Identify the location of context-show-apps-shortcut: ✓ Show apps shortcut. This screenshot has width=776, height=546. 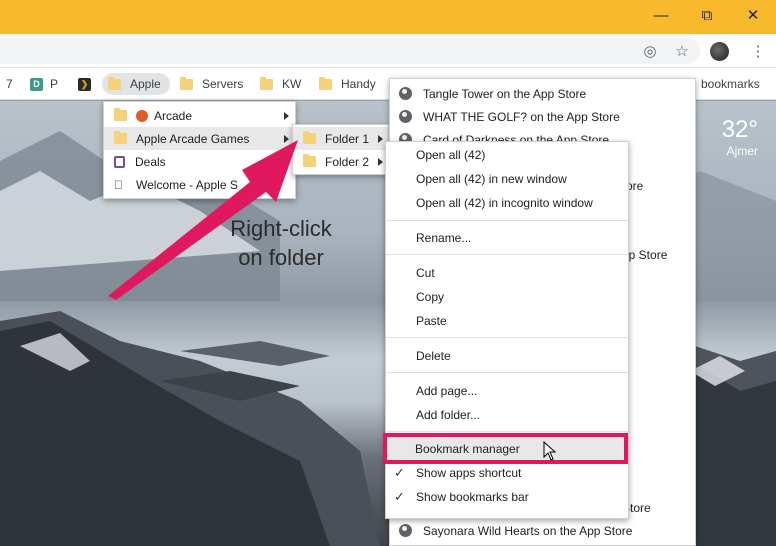
(507, 472).